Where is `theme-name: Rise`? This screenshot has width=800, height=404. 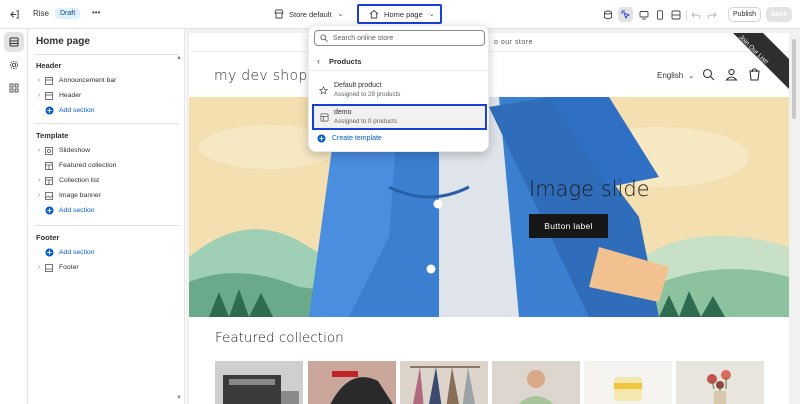 theme-name: Rise is located at coordinates (41, 13).